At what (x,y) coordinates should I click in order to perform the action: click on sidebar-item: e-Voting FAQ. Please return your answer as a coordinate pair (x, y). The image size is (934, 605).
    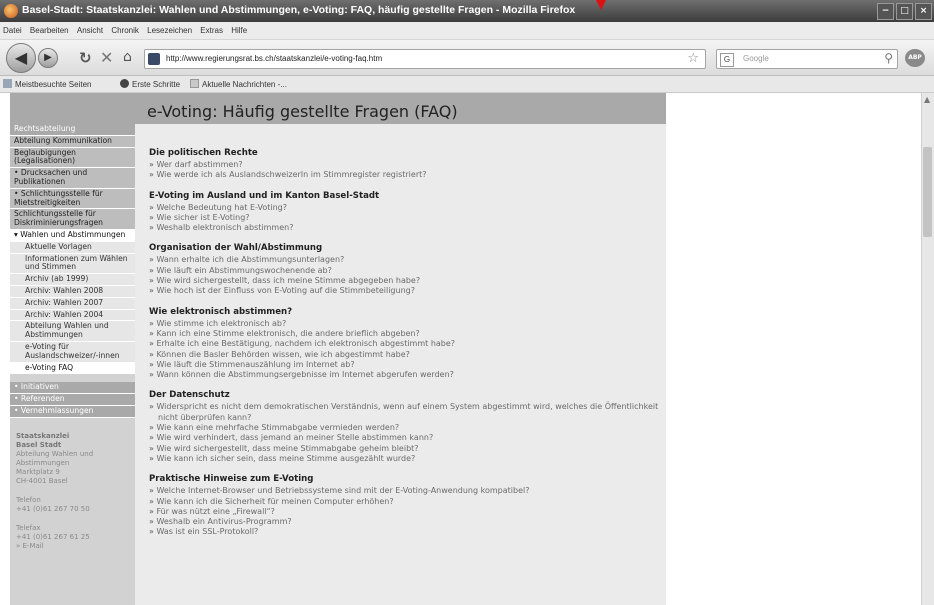
    Looking at the image, I should click on (72, 368).